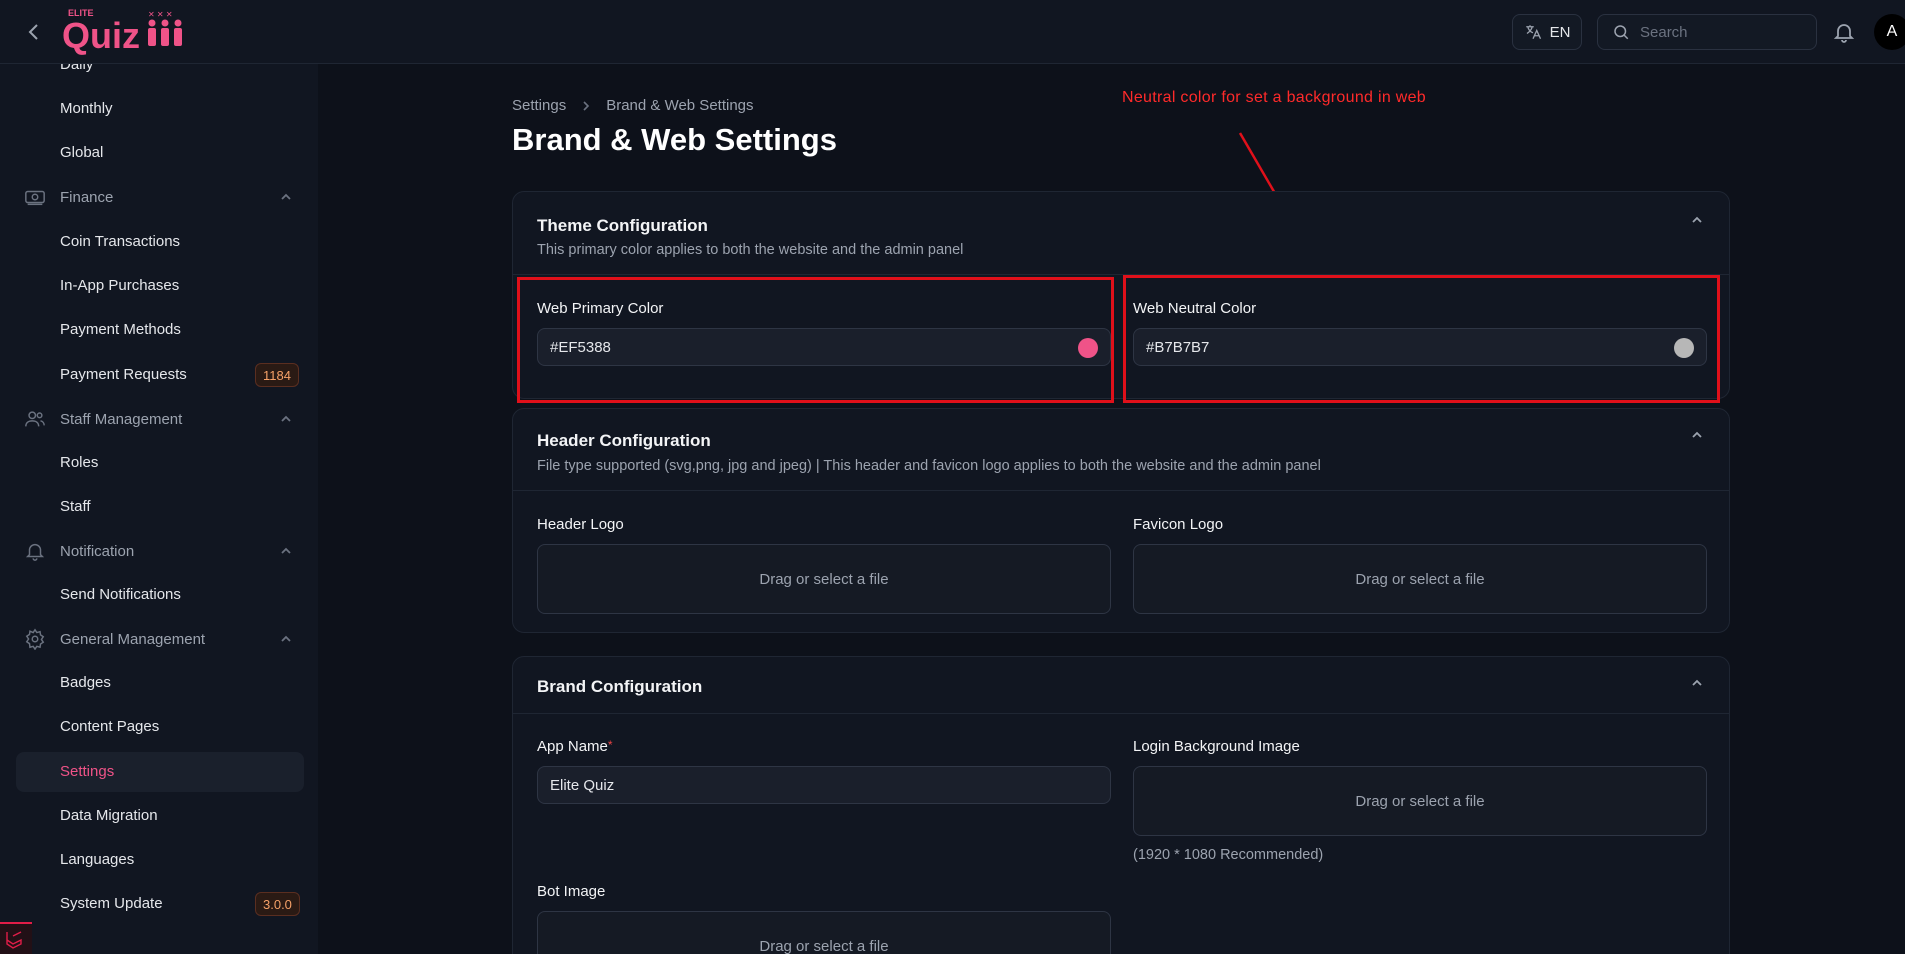 This screenshot has height=954, width=1905. Describe the element at coordinates (1216, 746) in the screenshot. I see `login-background-label: Login Background Image` at that location.